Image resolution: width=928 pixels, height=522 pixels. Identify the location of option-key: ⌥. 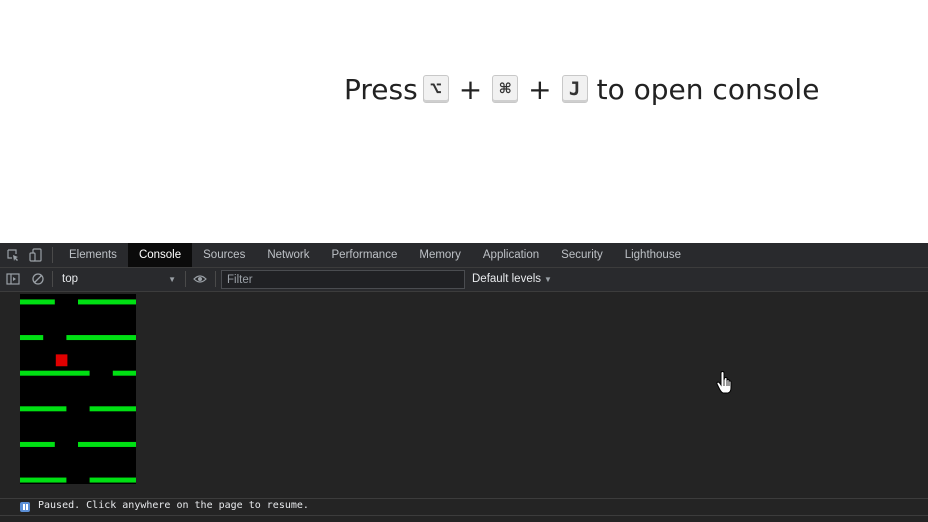
(435, 89).